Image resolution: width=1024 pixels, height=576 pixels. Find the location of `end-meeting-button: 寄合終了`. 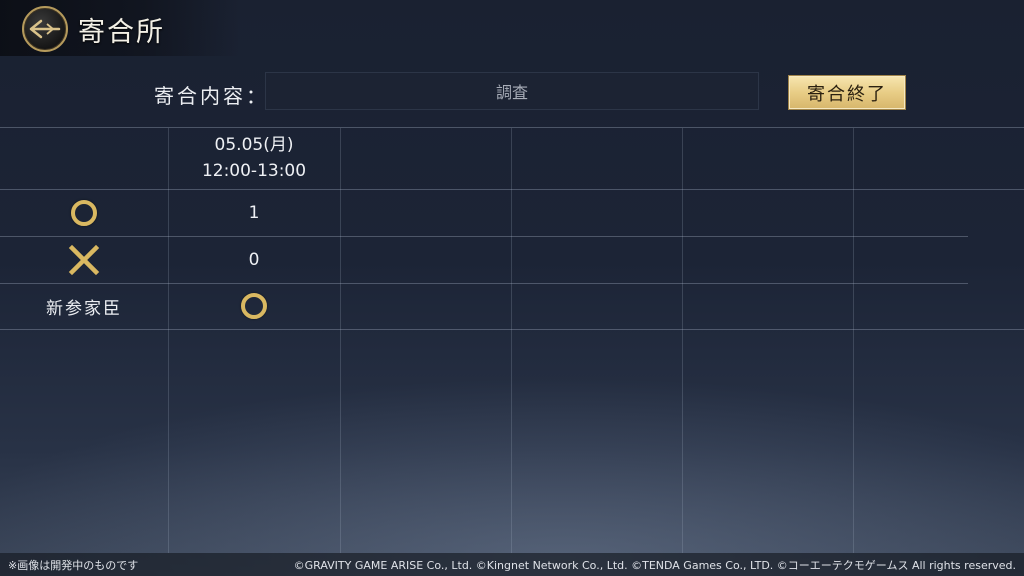

end-meeting-button: 寄合終了 is located at coordinates (847, 92).